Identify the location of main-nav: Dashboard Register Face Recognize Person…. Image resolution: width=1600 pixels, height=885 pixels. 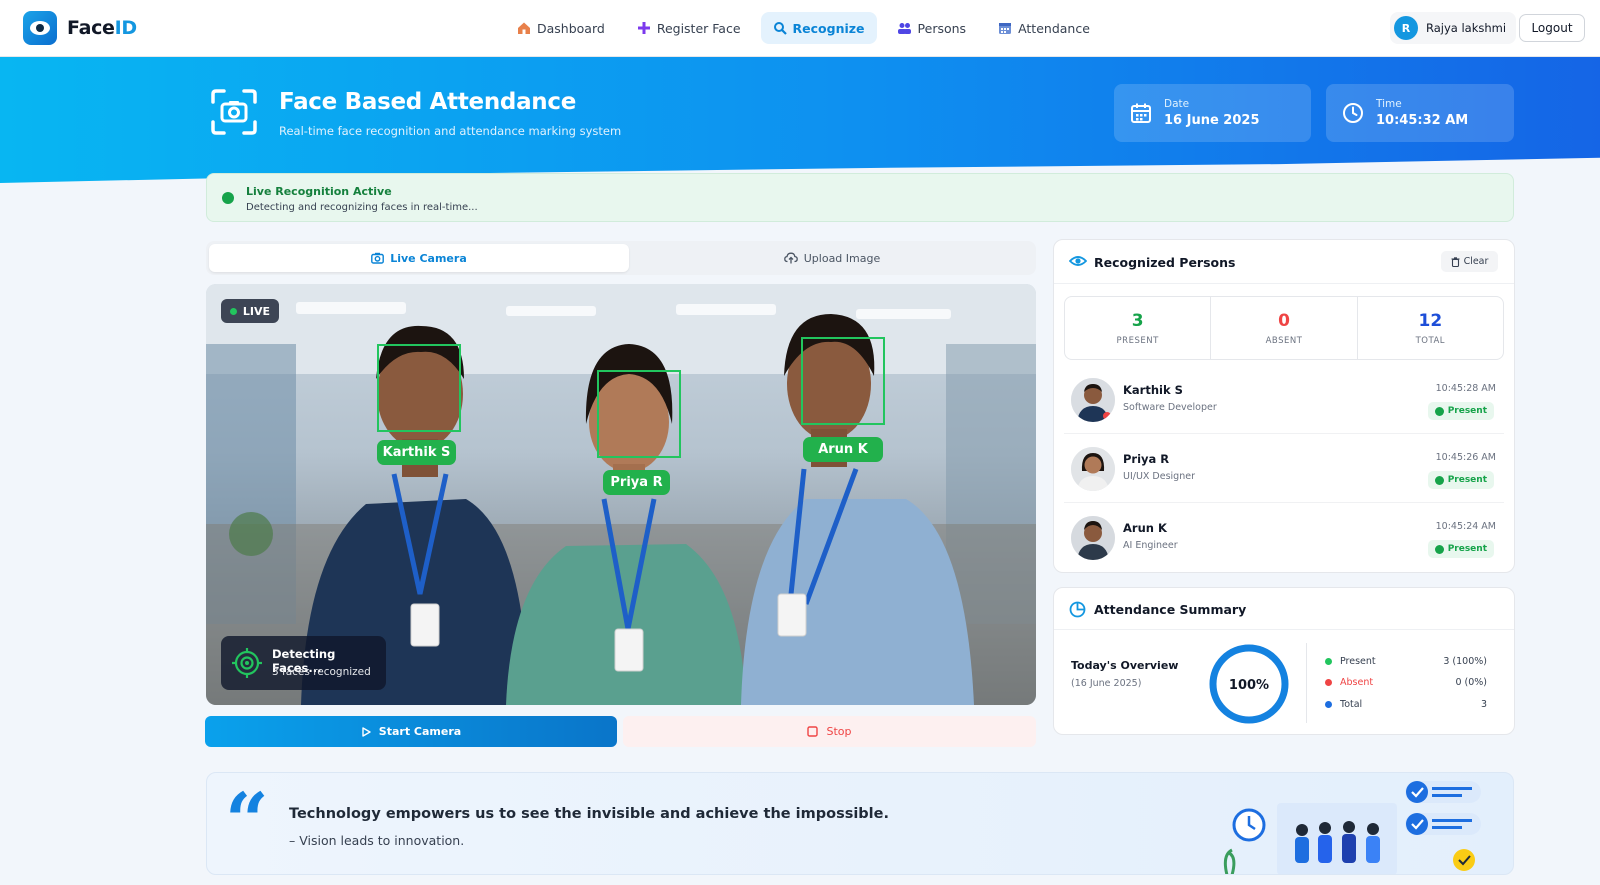
(803, 28).